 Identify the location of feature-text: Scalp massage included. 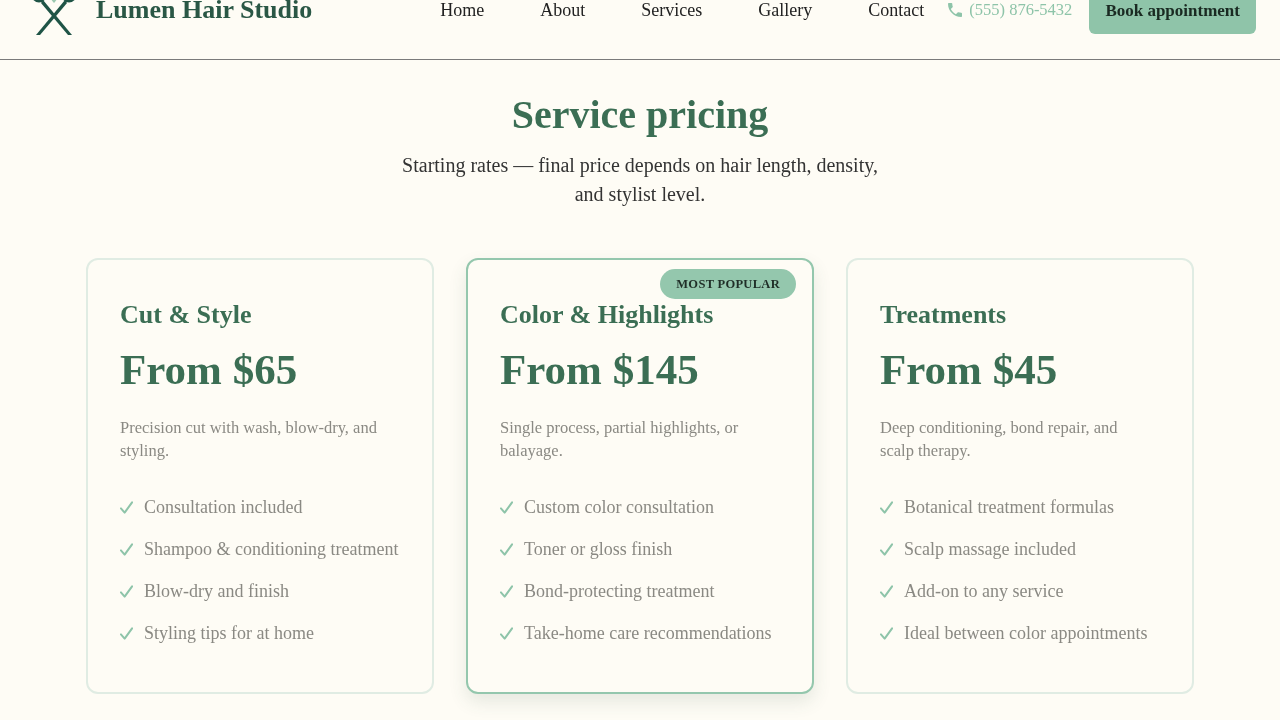
(990, 549).